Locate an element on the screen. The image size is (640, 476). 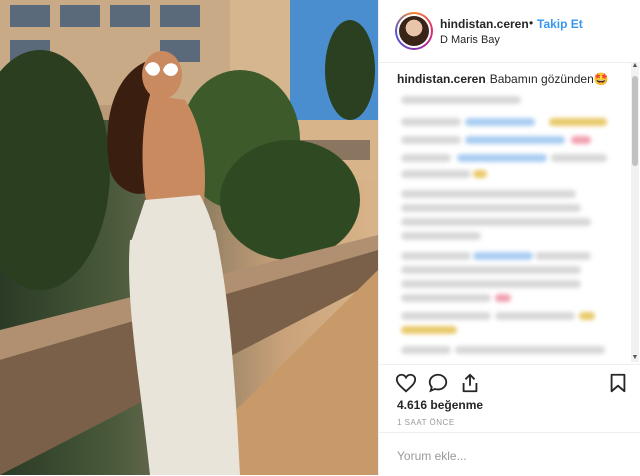
follow-button: Takip Et is located at coordinates (560, 24).